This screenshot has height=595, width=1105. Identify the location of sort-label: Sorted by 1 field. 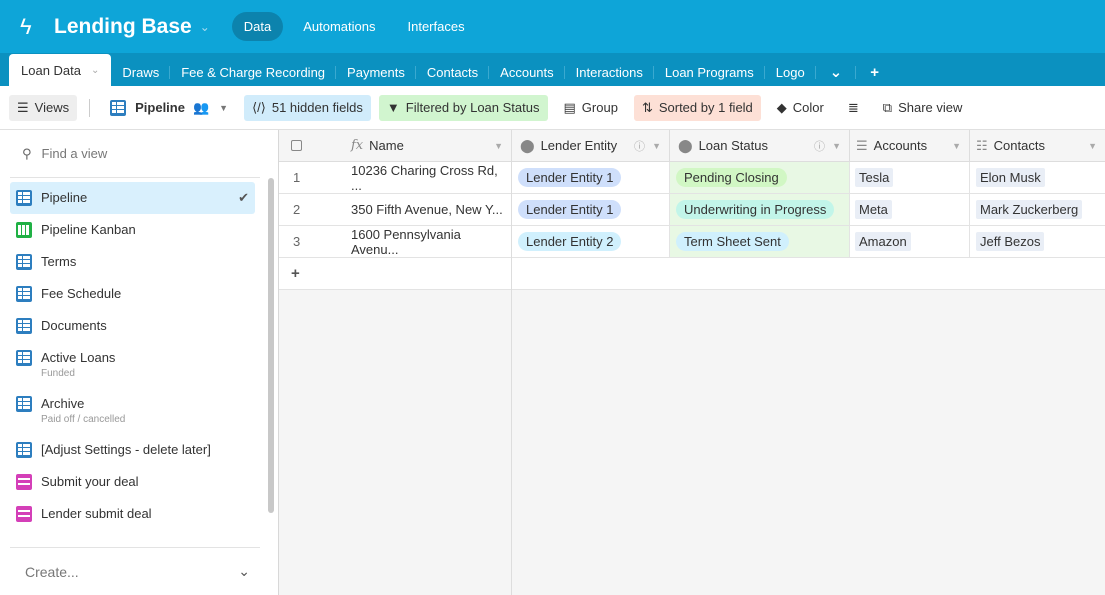
(705, 107).